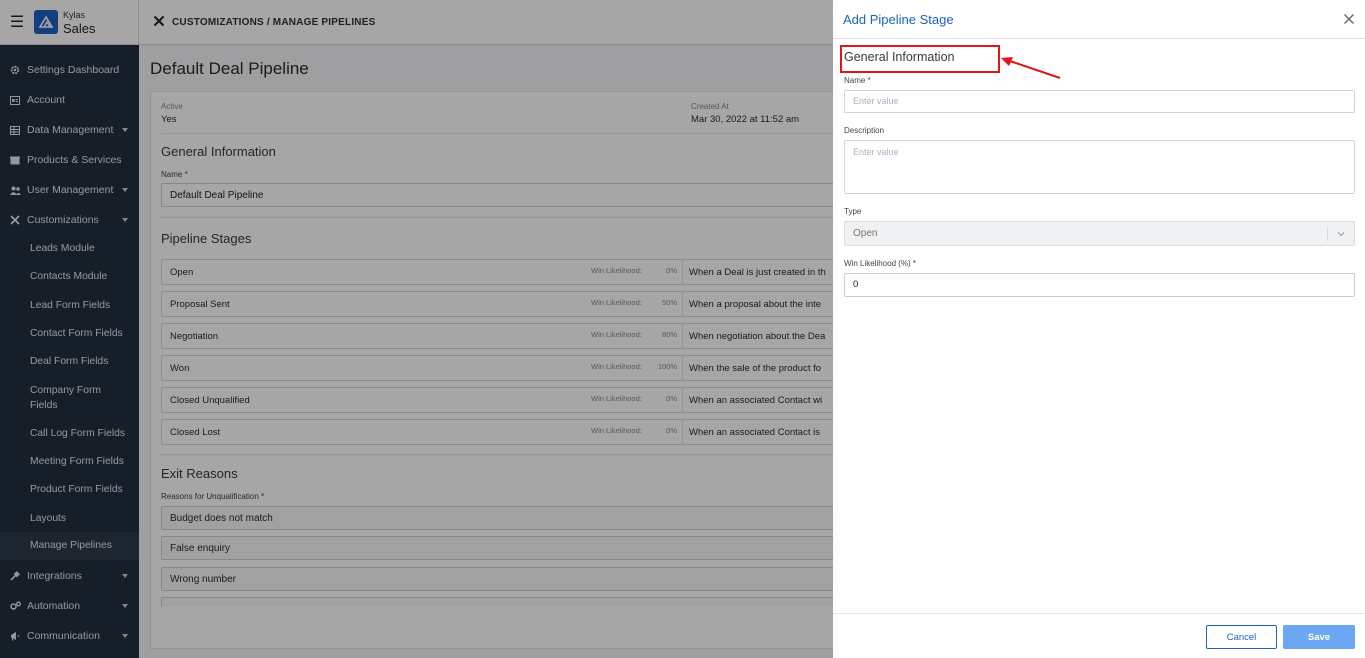  Describe the element at coordinates (1031, 68) in the screenshot. I see `annotation-arrow-icon` at that location.